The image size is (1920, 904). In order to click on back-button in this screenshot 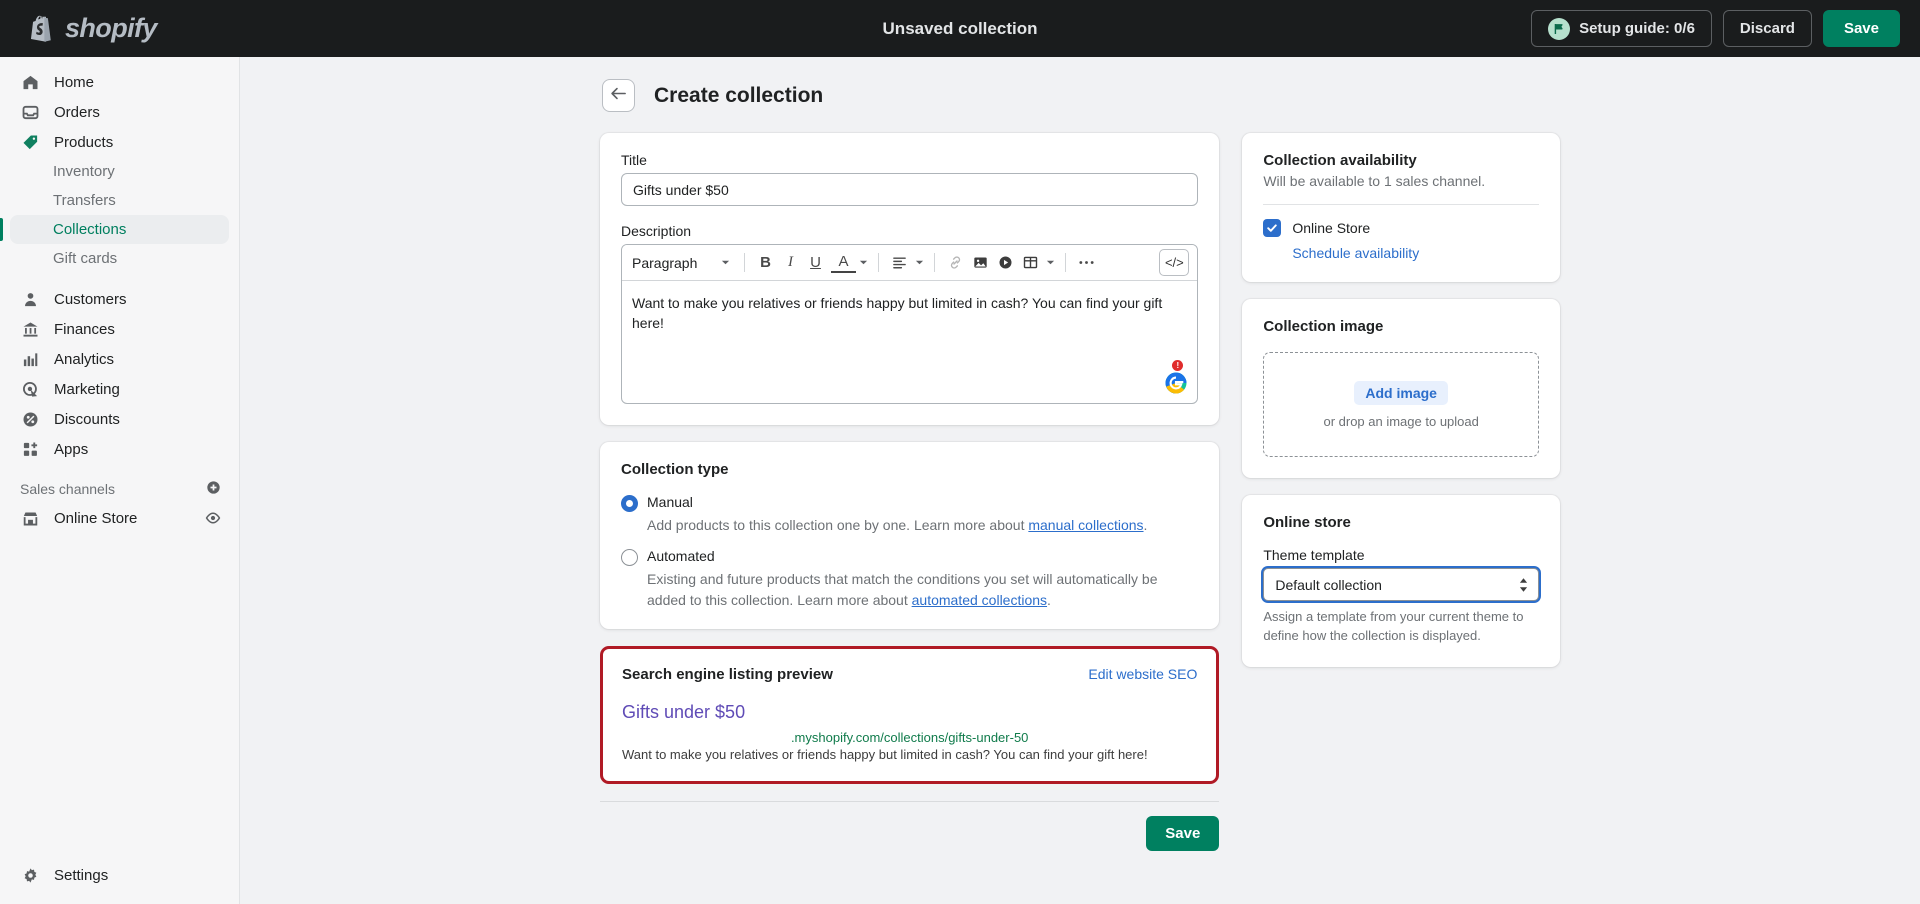, I will do `click(618, 95)`.